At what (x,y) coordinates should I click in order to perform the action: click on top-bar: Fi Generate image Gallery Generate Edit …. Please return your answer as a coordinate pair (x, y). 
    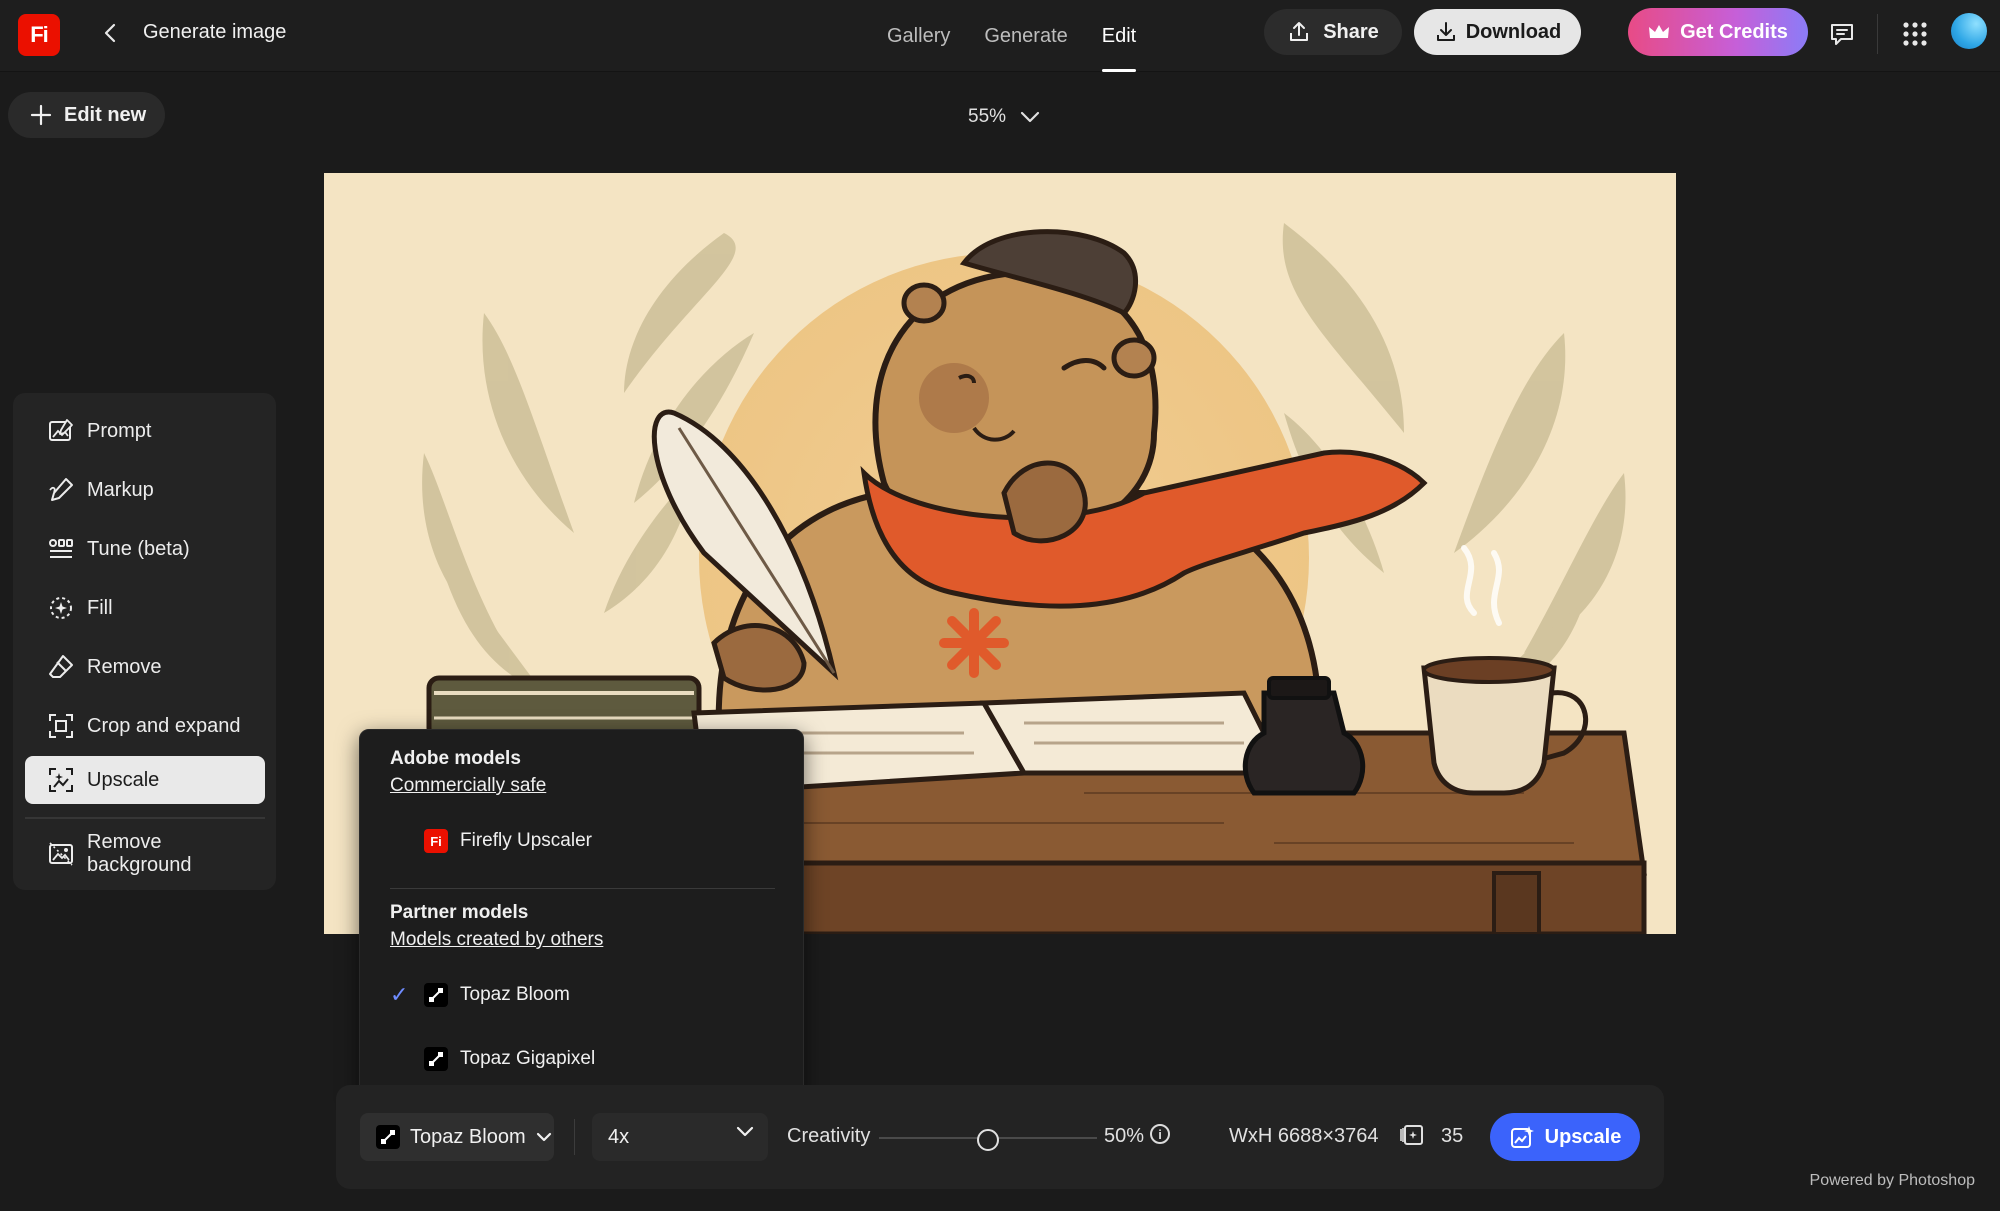
    Looking at the image, I should click on (1000, 36).